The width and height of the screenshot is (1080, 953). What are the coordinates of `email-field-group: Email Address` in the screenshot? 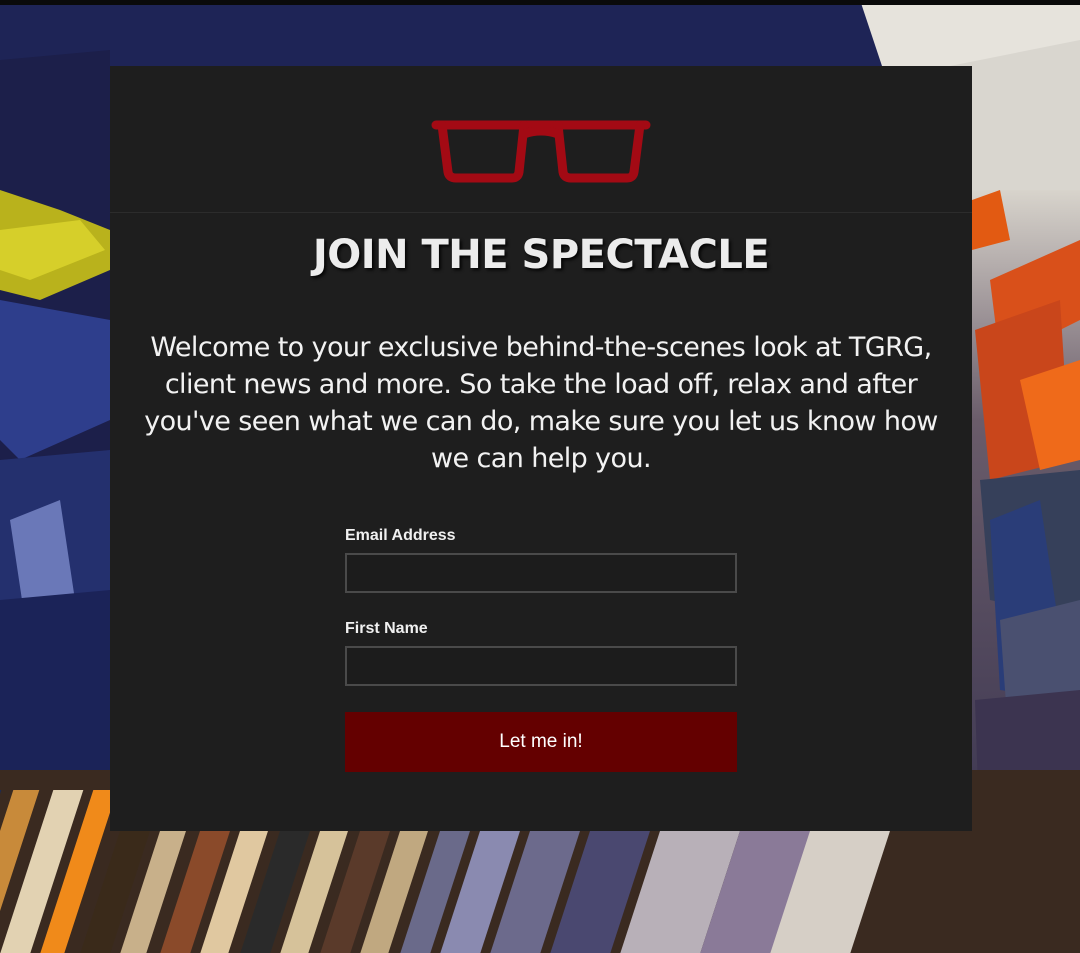 It's located at (541, 558).